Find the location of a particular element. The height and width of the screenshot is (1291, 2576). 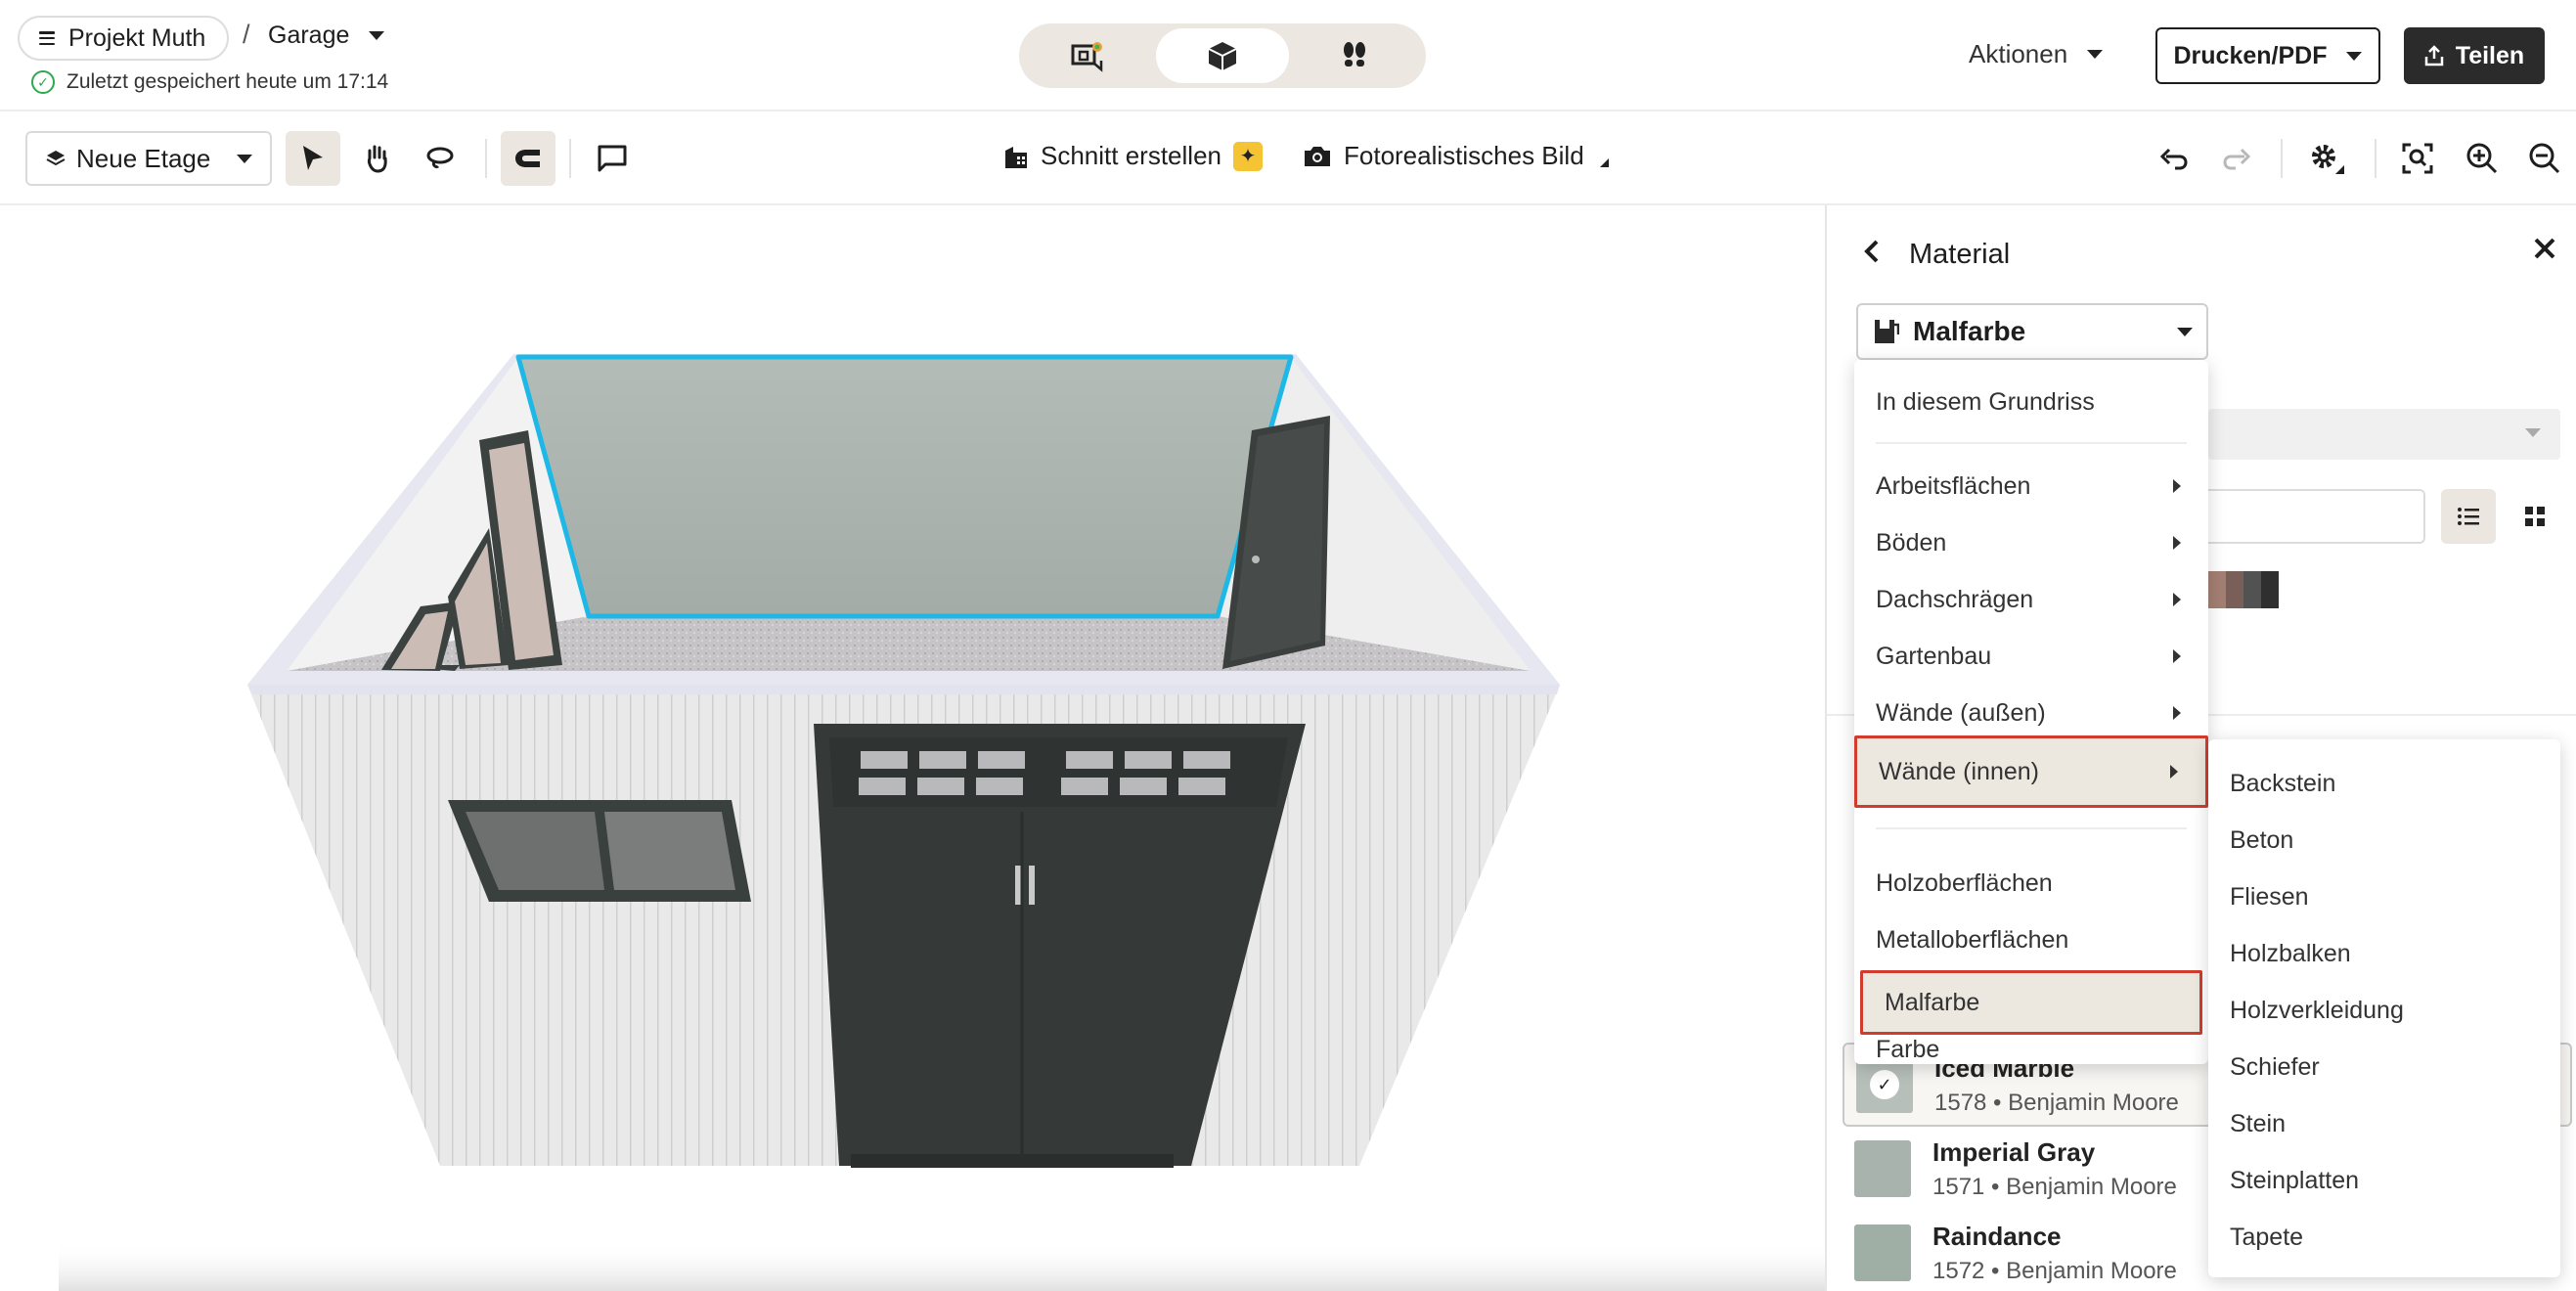

select-tool-button is located at coordinates (313, 158).